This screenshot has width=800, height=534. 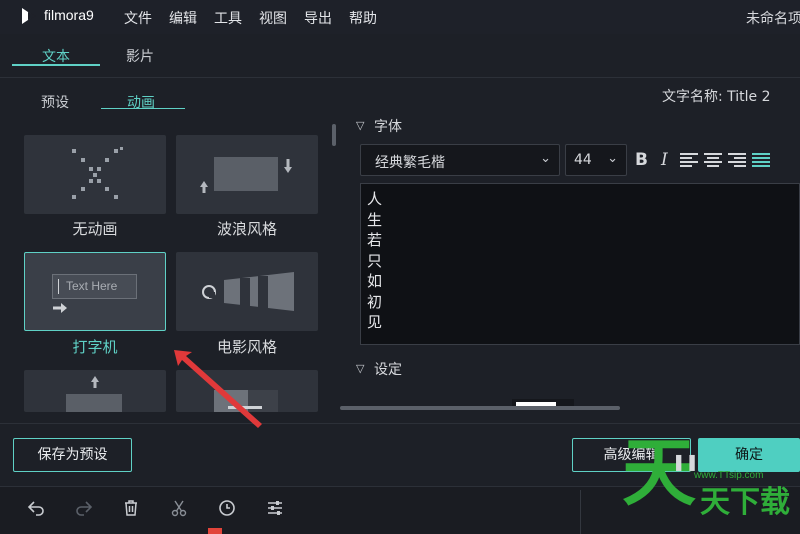 I want to click on clock-icon, so click(x=227, y=508).